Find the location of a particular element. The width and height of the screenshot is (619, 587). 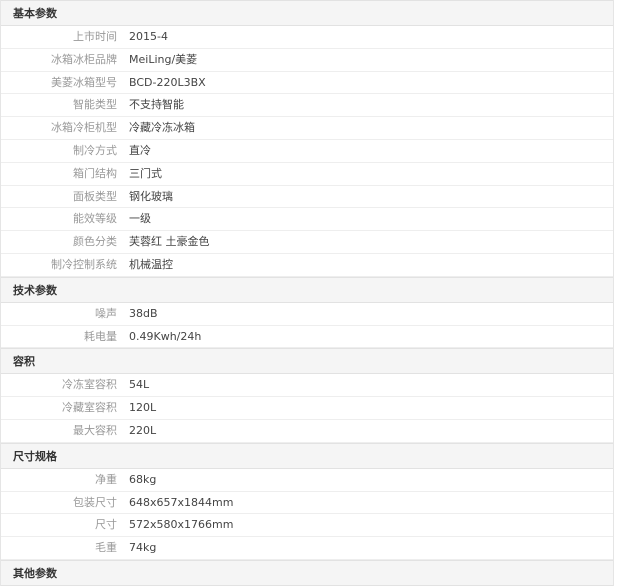

spec-row: 上市时间 2015-4 is located at coordinates (307, 37).